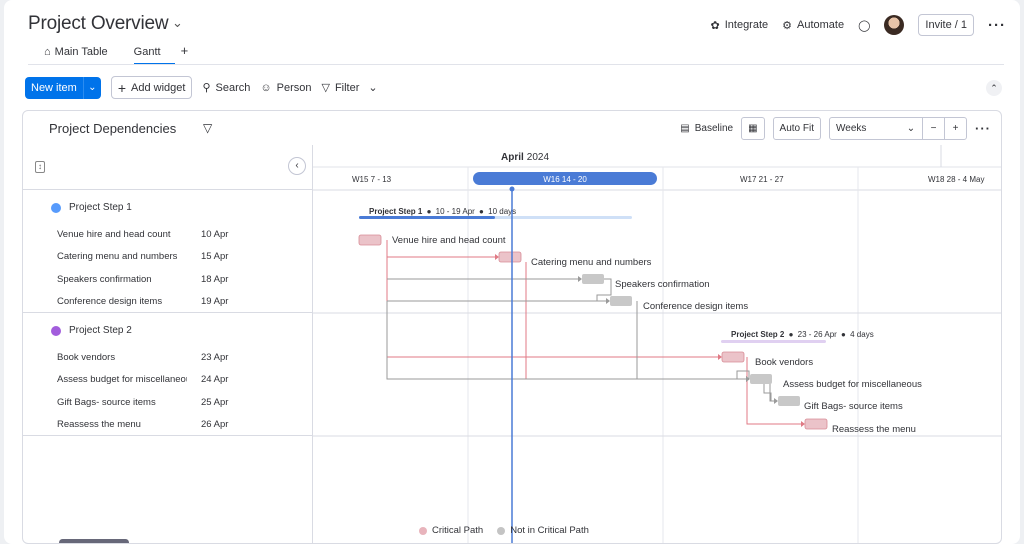 This screenshot has width=1024, height=544. What do you see at coordinates (442, 211) in the screenshot?
I see `group-summary-label: Project Step 1 ● 10 - 19 Apr ● 10 days` at bounding box center [442, 211].